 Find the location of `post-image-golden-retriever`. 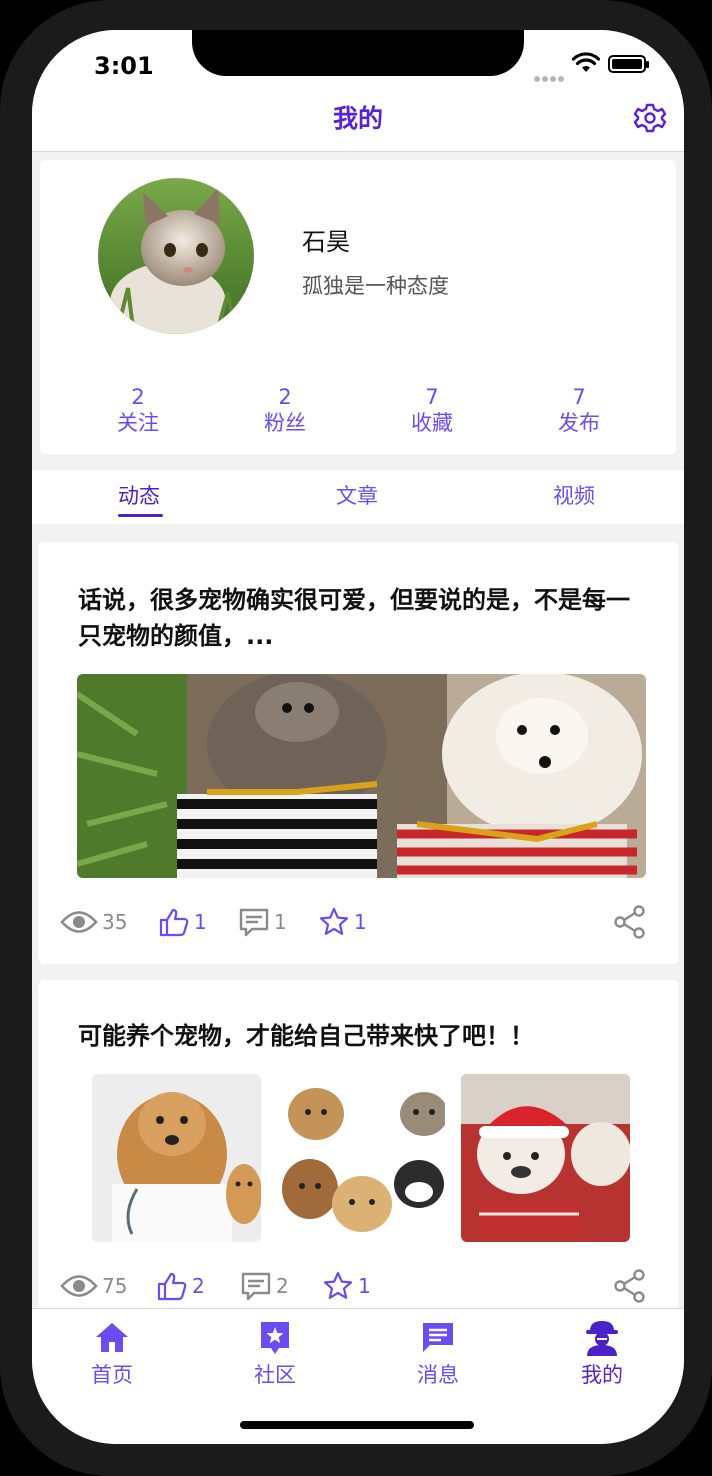

post-image-golden-retriever is located at coordinates (176, 1158).